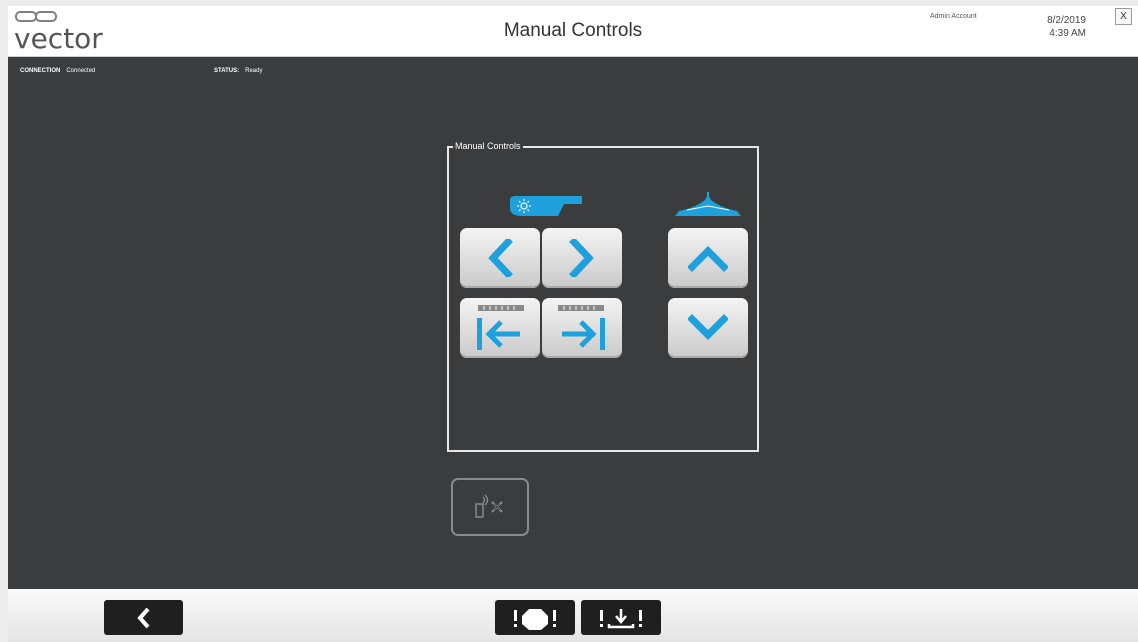 This screenshot has width=1138, height=642. I want to click on park-icon, so click(621, 618).